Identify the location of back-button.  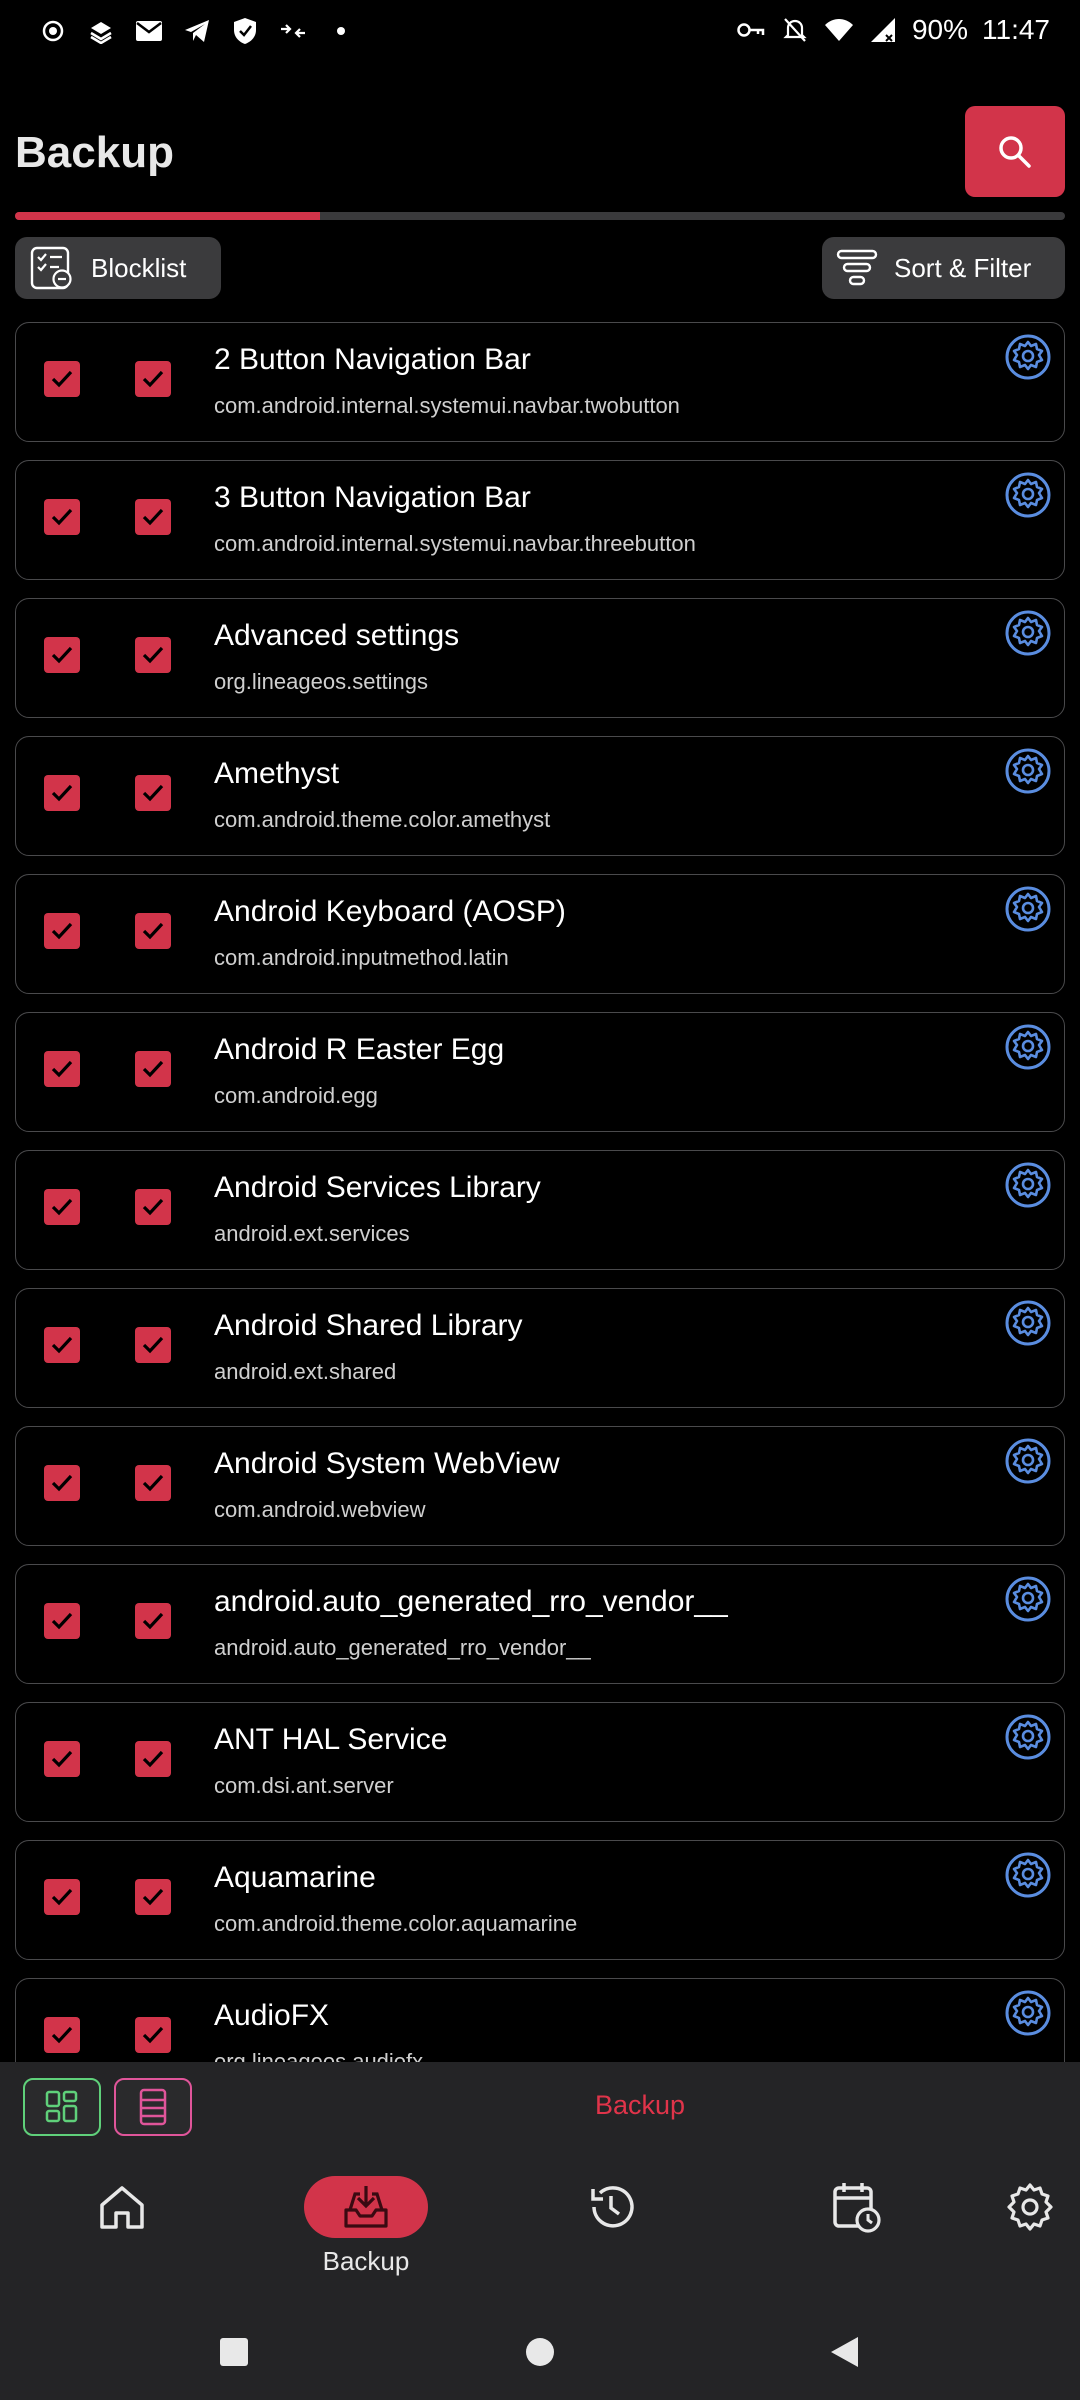
(844, 2352).